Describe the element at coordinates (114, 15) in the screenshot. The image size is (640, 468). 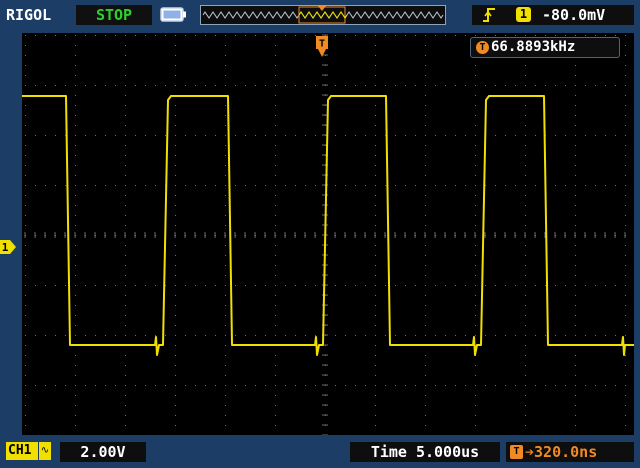
I see `run-stop-status: STOP` at that location.